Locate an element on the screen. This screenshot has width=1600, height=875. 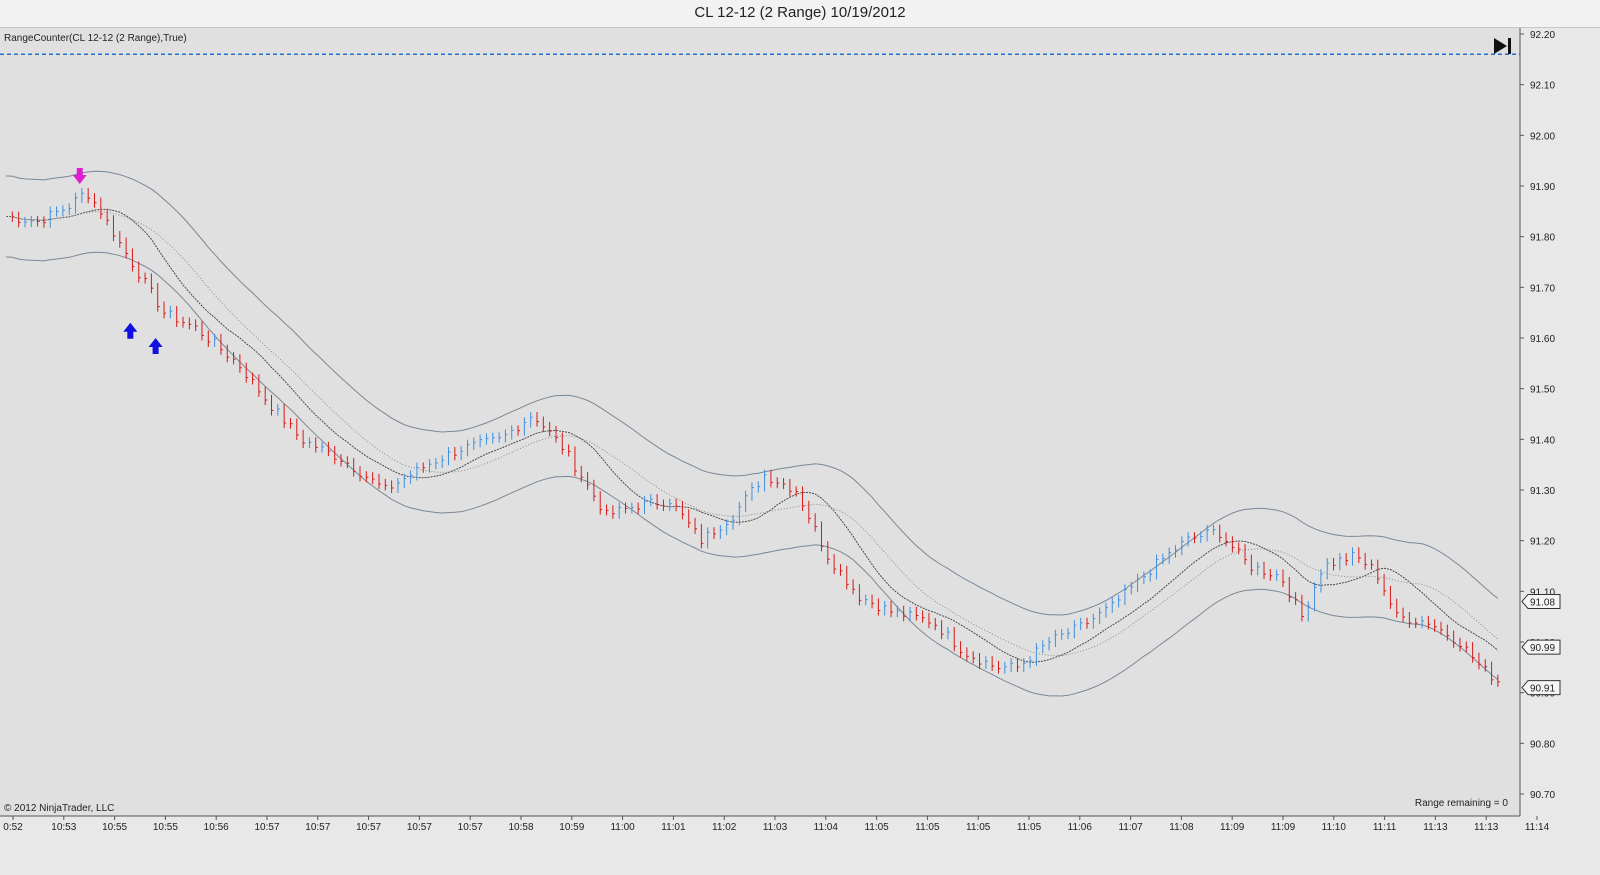
x-tick-label: 11:07 is located at coordinates (1130, 827).